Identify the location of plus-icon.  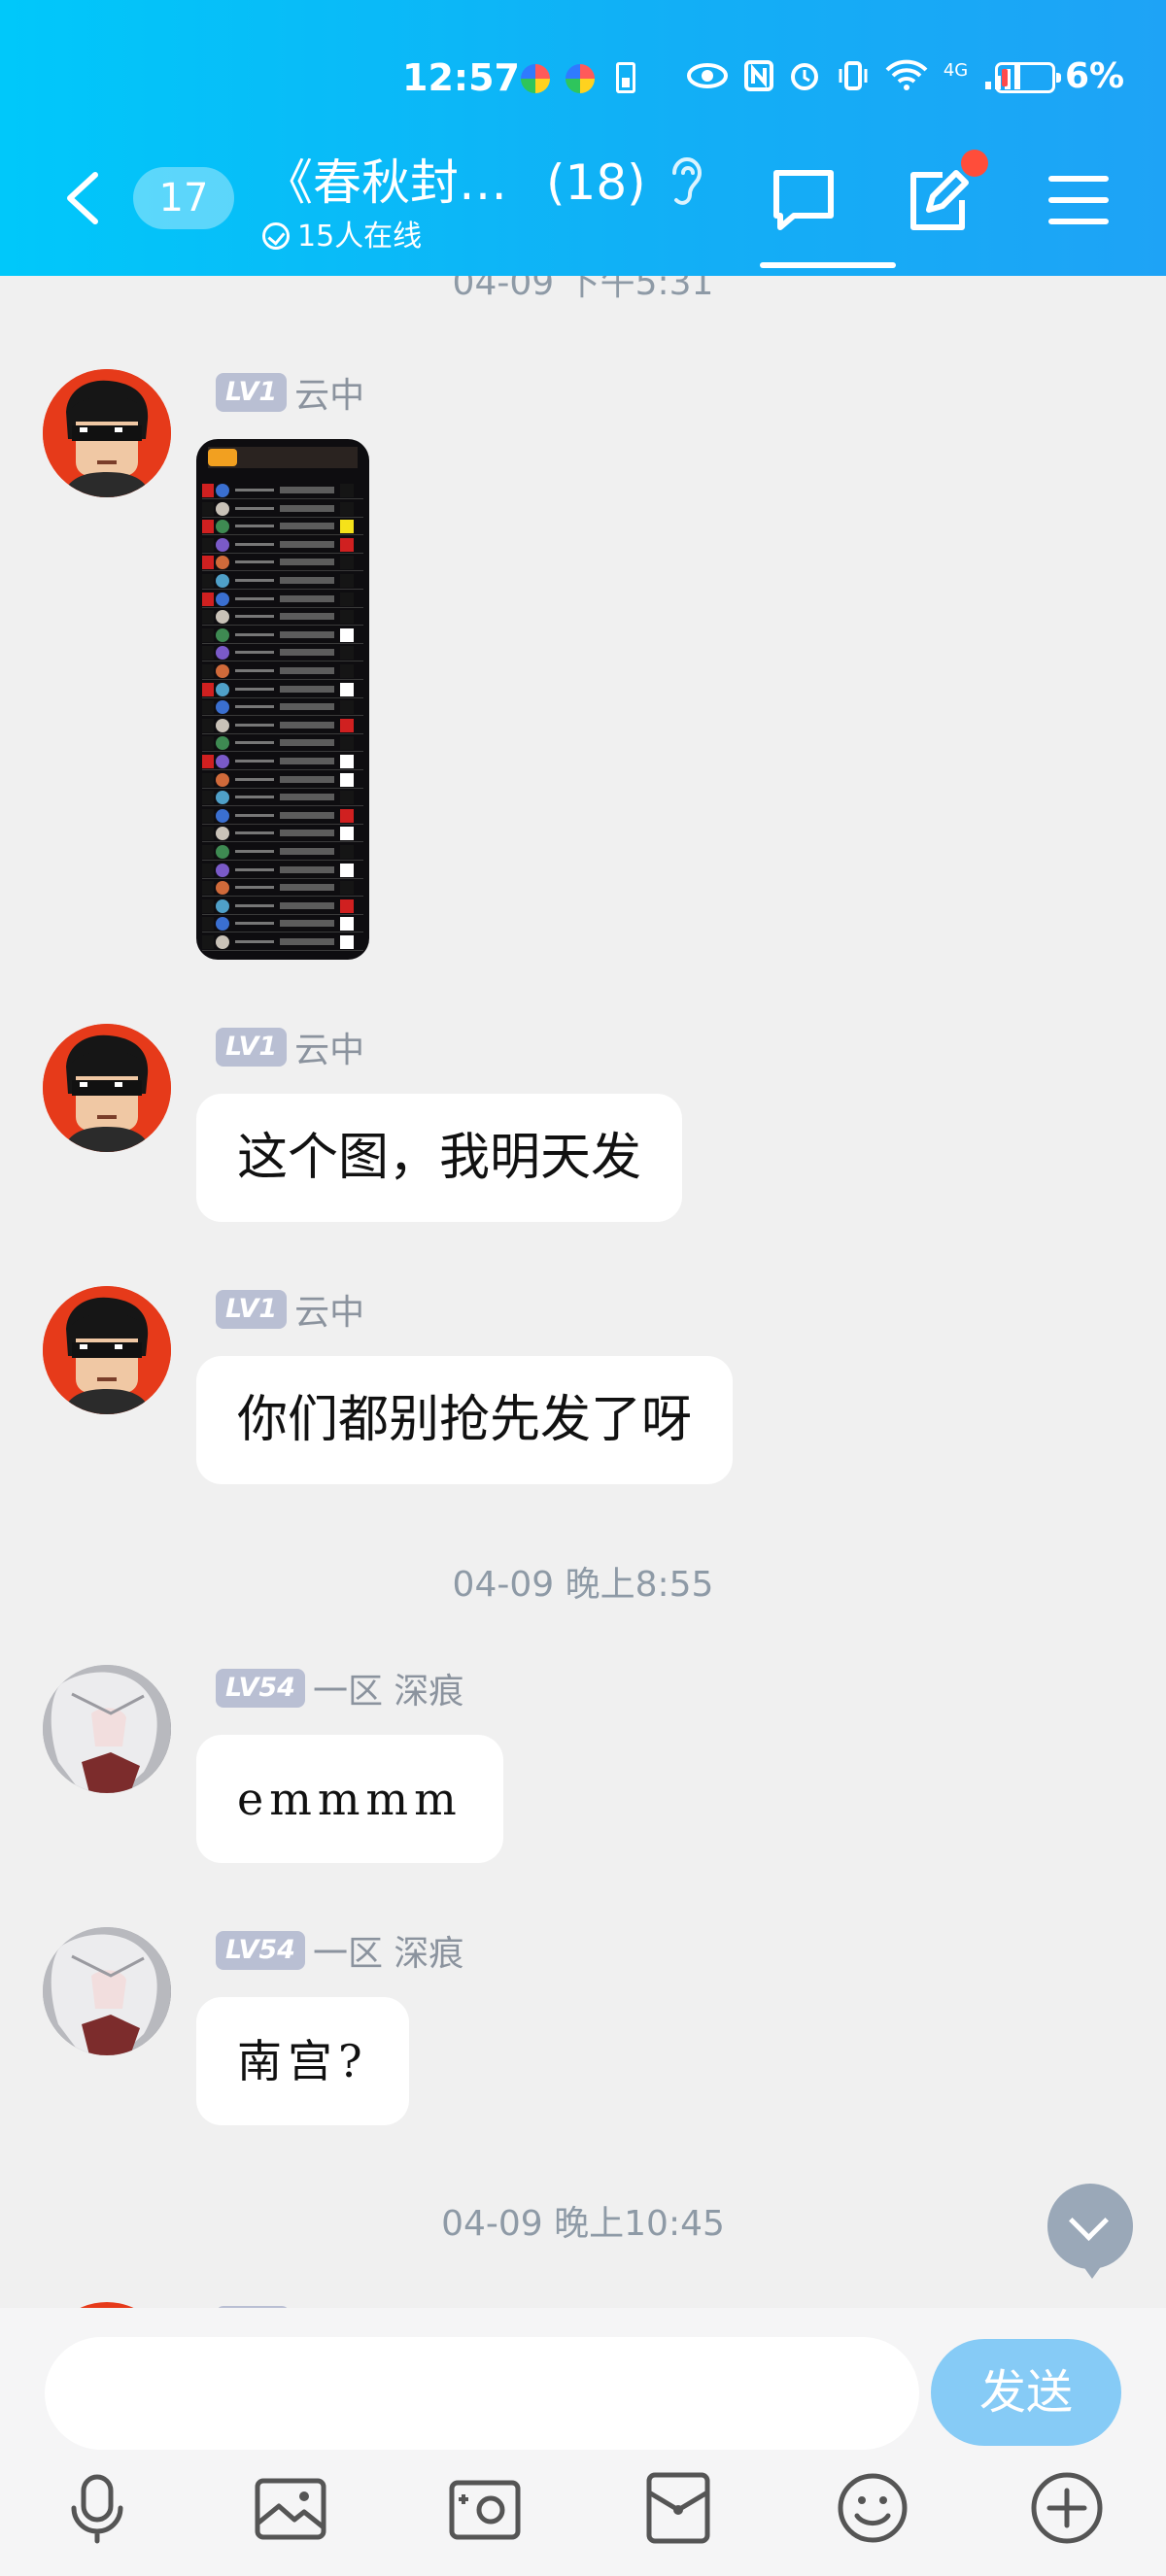
(1067, 2508).